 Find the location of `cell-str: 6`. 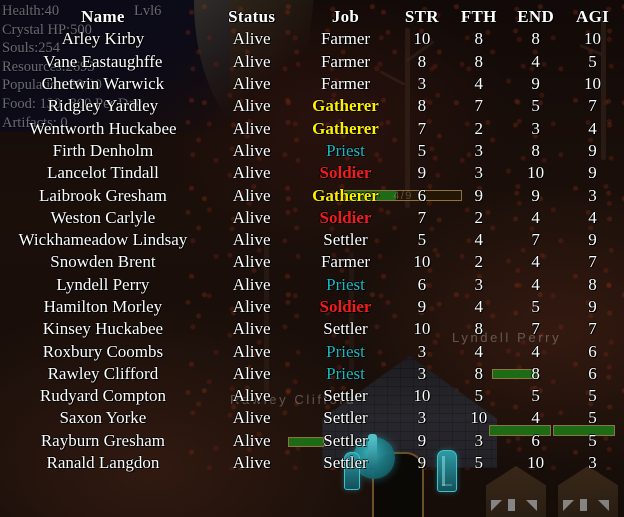

cell-str: 6 is located at coordinates (422, 195).